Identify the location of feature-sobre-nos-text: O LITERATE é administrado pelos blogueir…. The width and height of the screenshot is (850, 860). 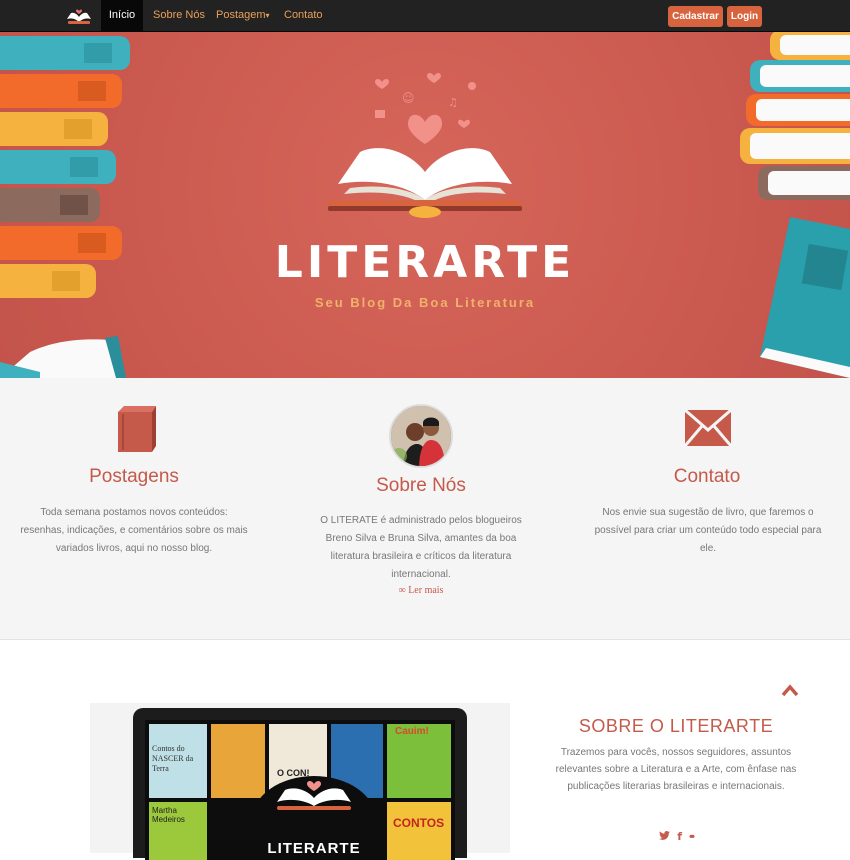
(421, 547).